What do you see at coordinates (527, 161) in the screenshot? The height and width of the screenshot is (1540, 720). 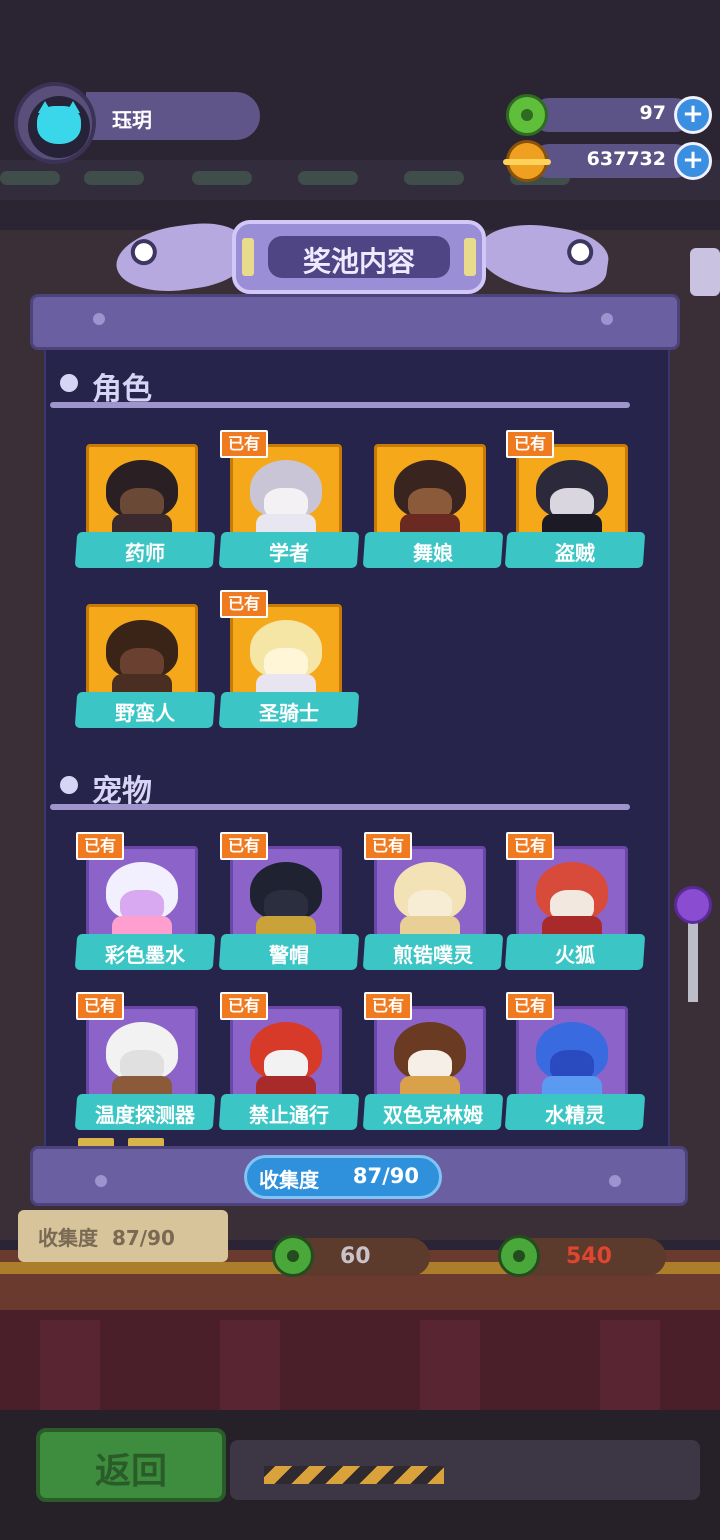 I see `planet-coin-icon` at bounding box center [527, 161].